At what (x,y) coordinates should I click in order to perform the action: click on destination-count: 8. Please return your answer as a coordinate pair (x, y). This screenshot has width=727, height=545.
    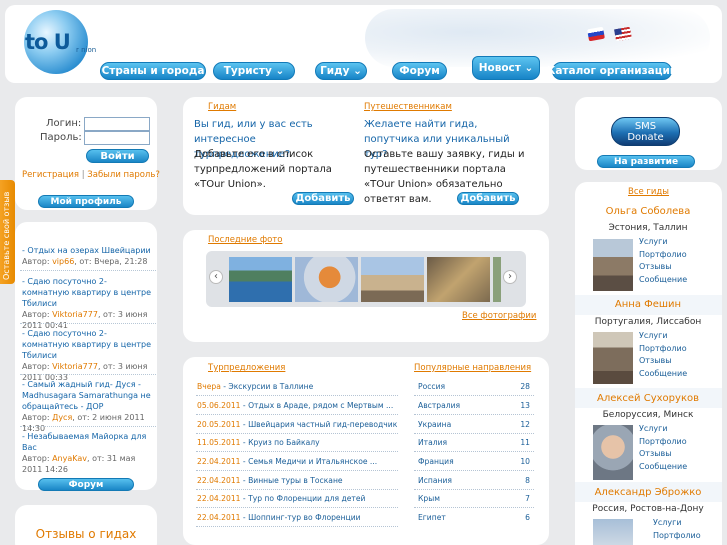
    Looking at the image, I should click on (527, 480).